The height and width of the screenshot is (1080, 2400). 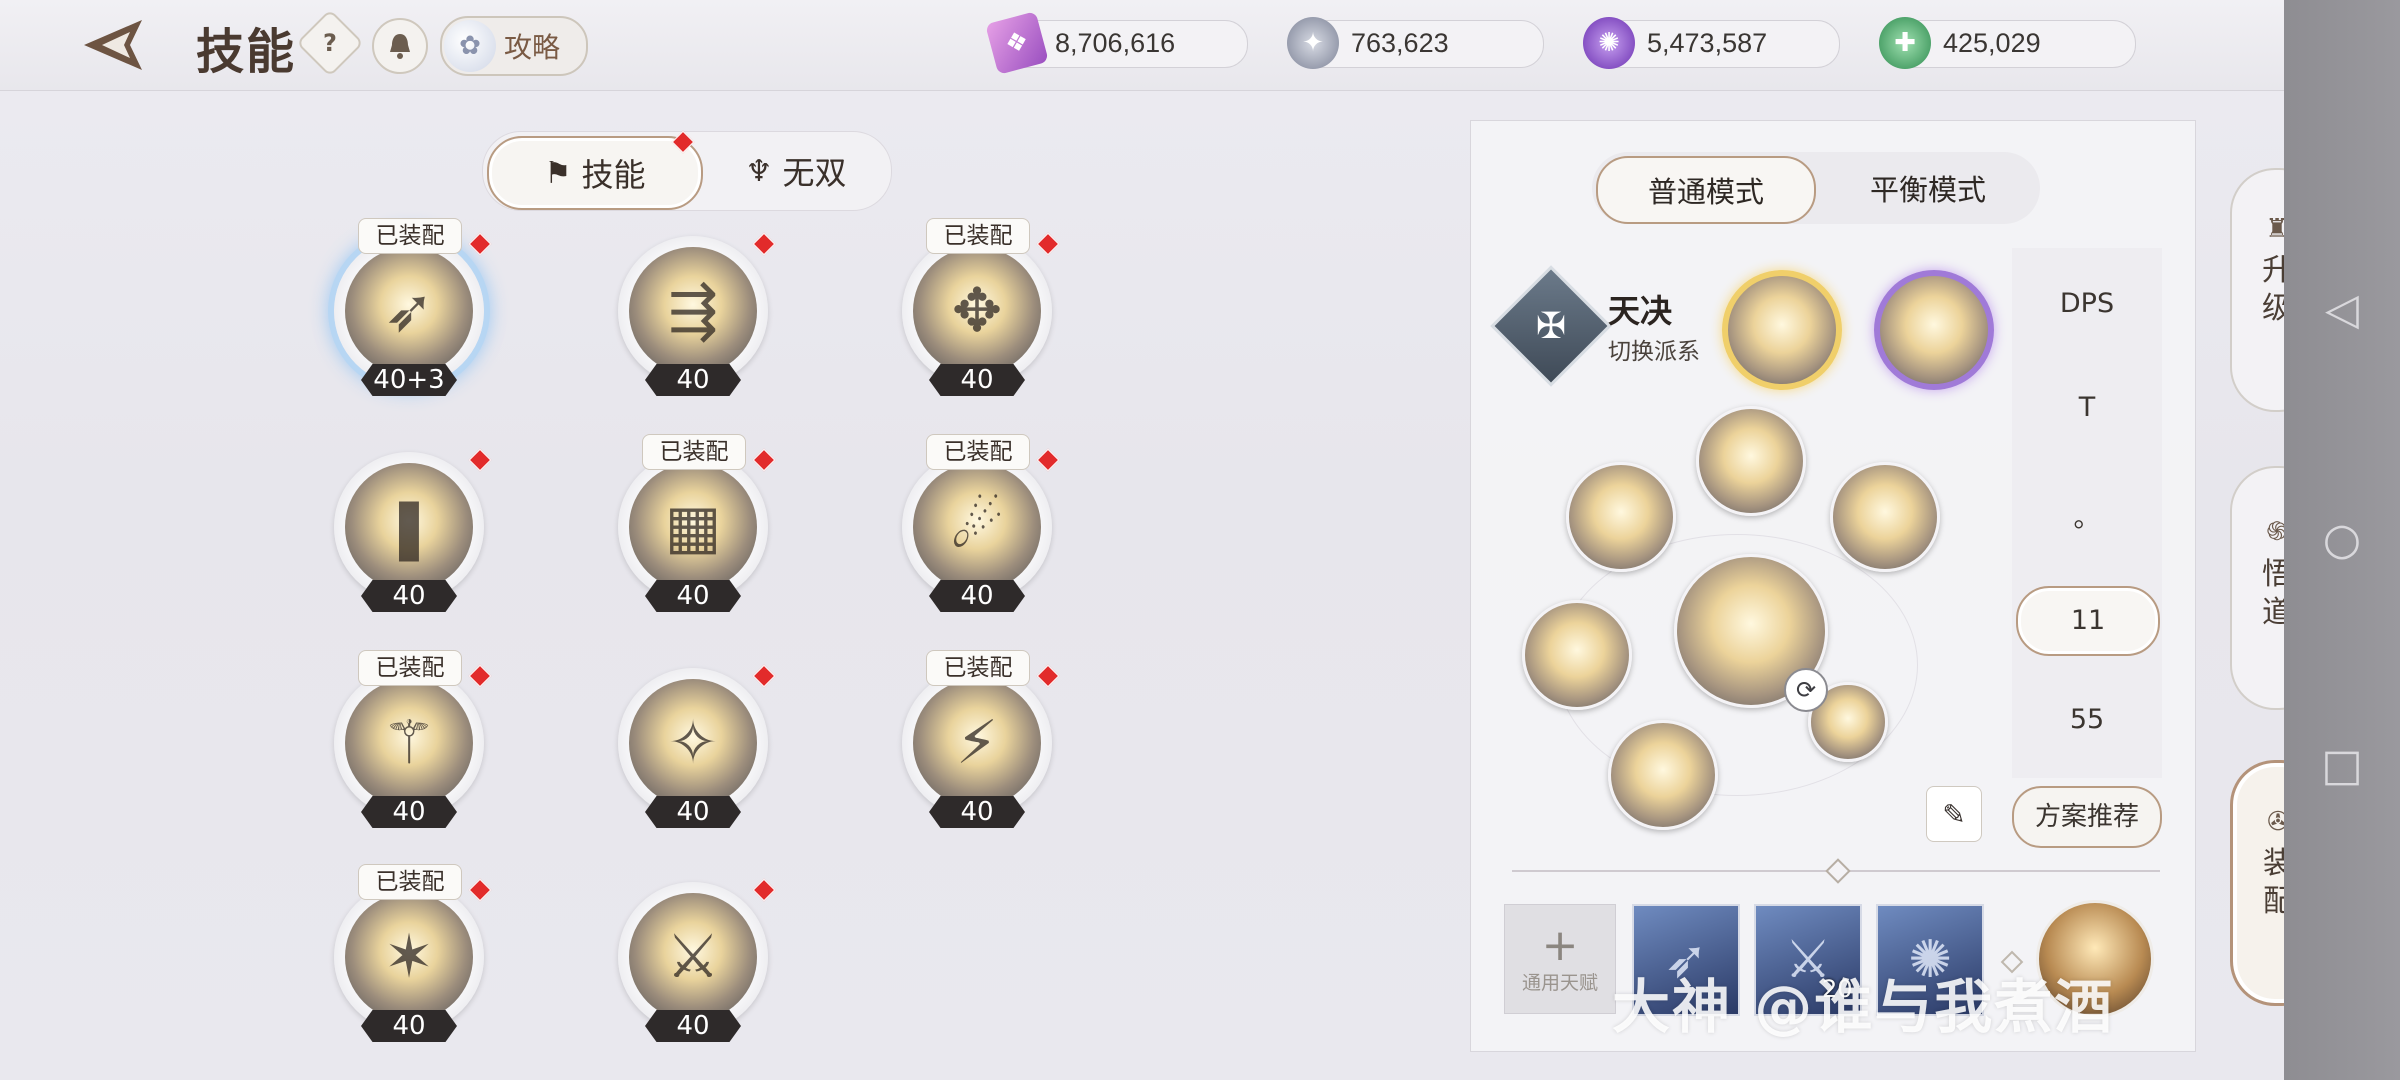 I want to click on red-dot-badge, so click(x=683, y=142).